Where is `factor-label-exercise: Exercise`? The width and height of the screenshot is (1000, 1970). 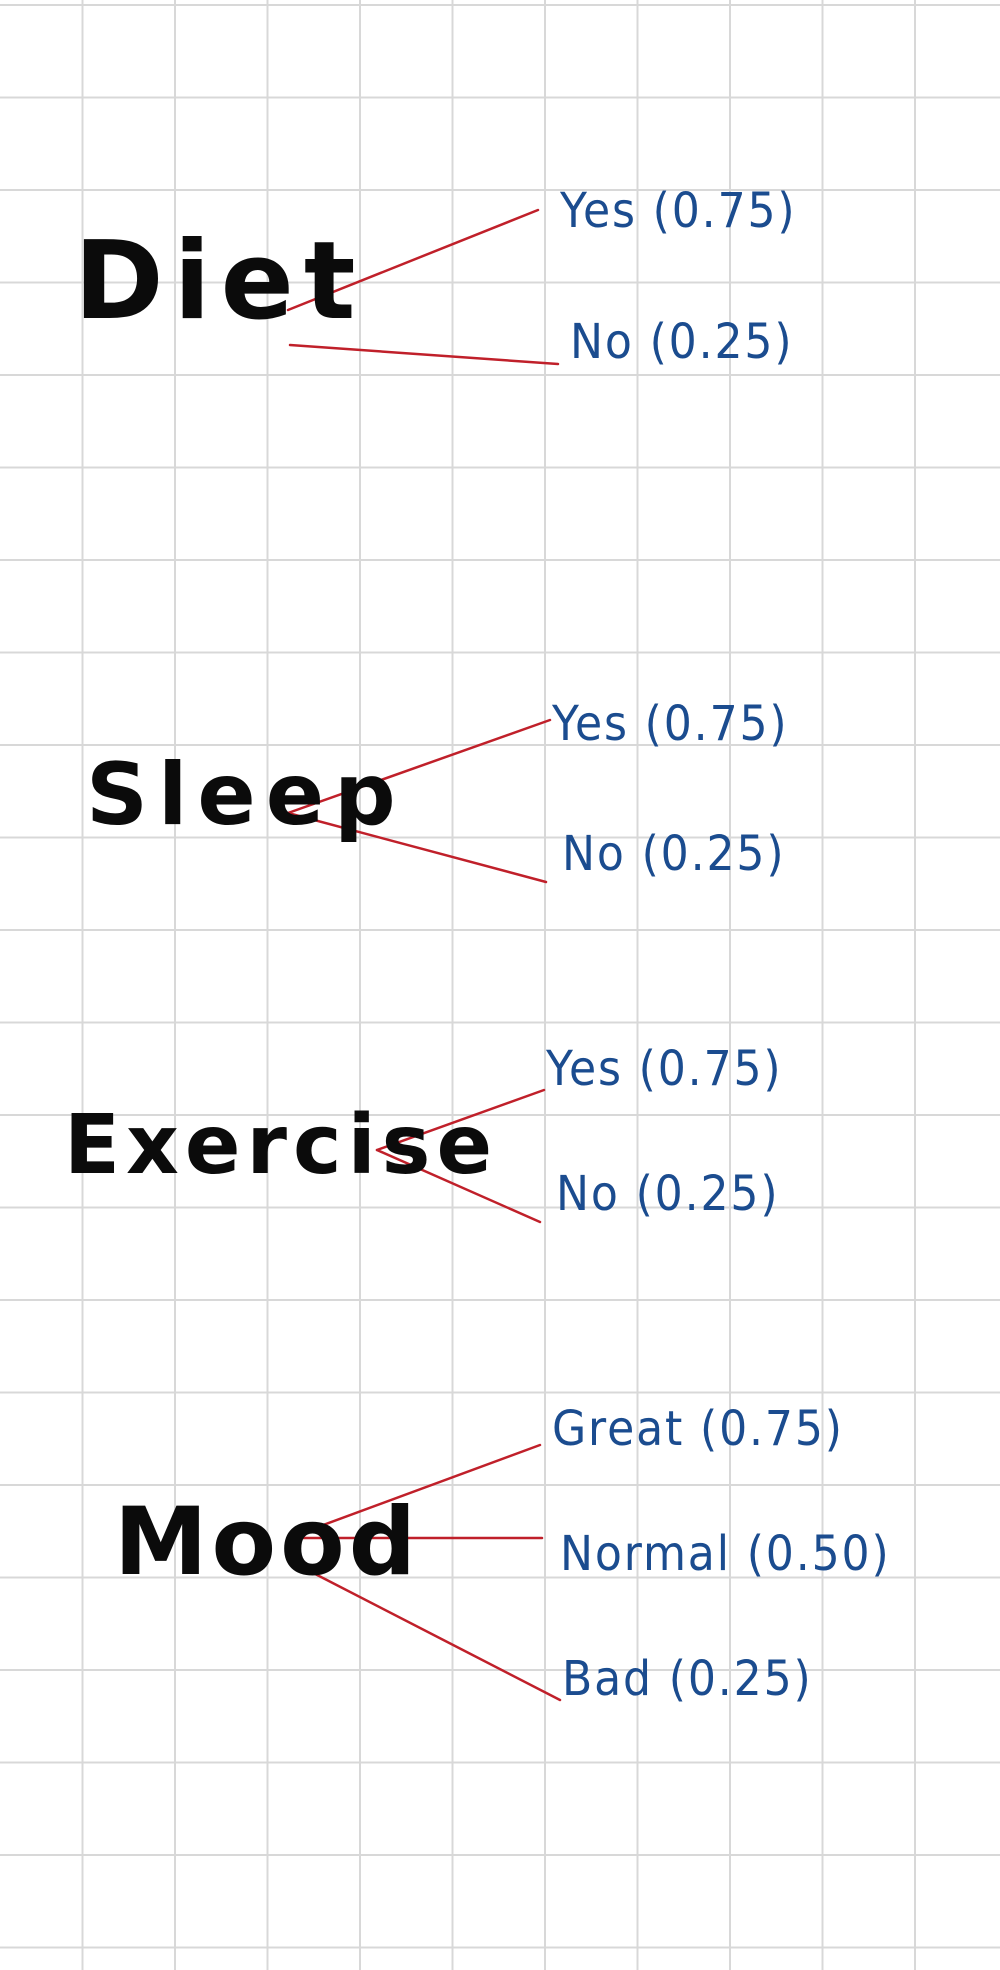
factor-label-exercise: Exercise is located at coordinates (281, 1145).